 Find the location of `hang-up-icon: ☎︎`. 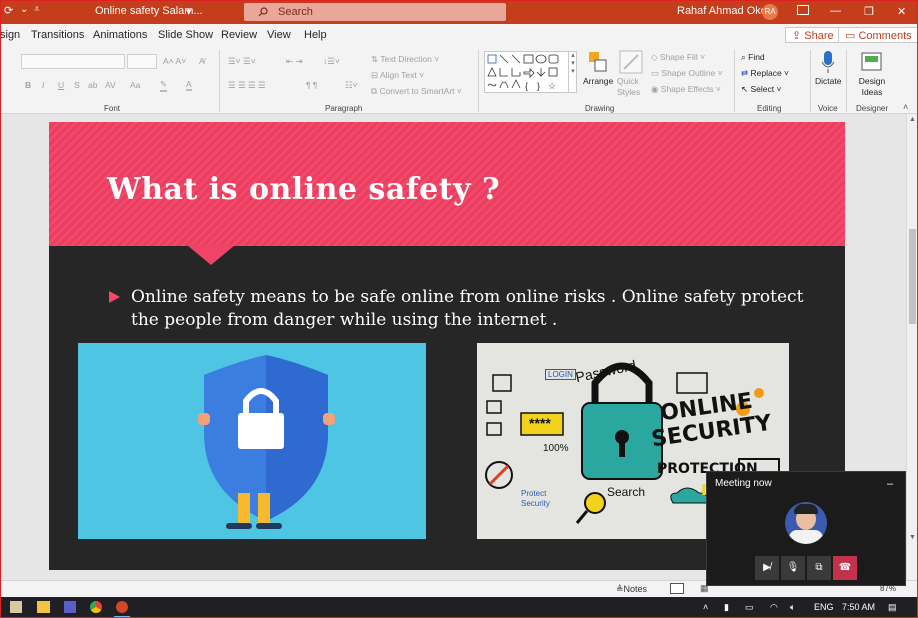

hang-up-icon: ☎︎ is located at coordinates (845, 567).